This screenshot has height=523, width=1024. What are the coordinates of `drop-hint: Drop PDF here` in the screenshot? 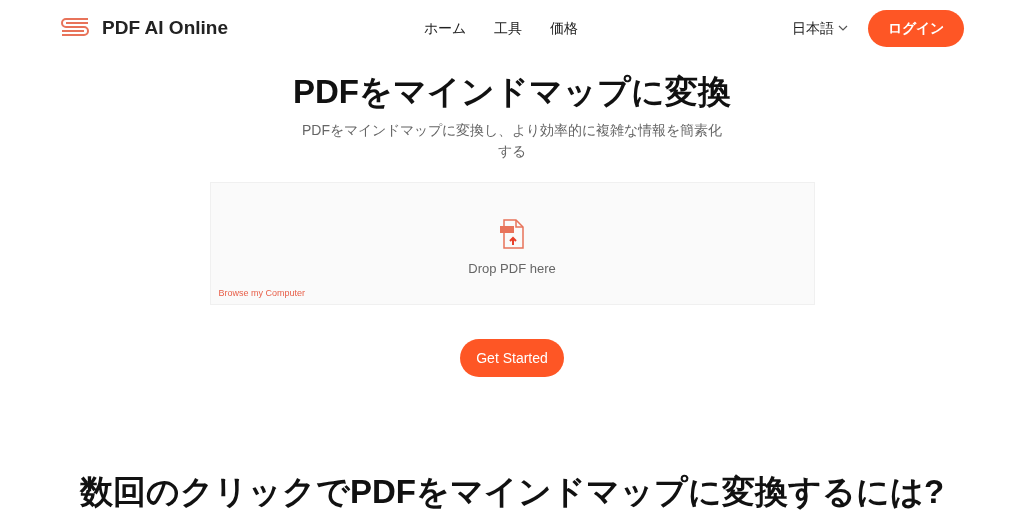 It's located at (512, 269).